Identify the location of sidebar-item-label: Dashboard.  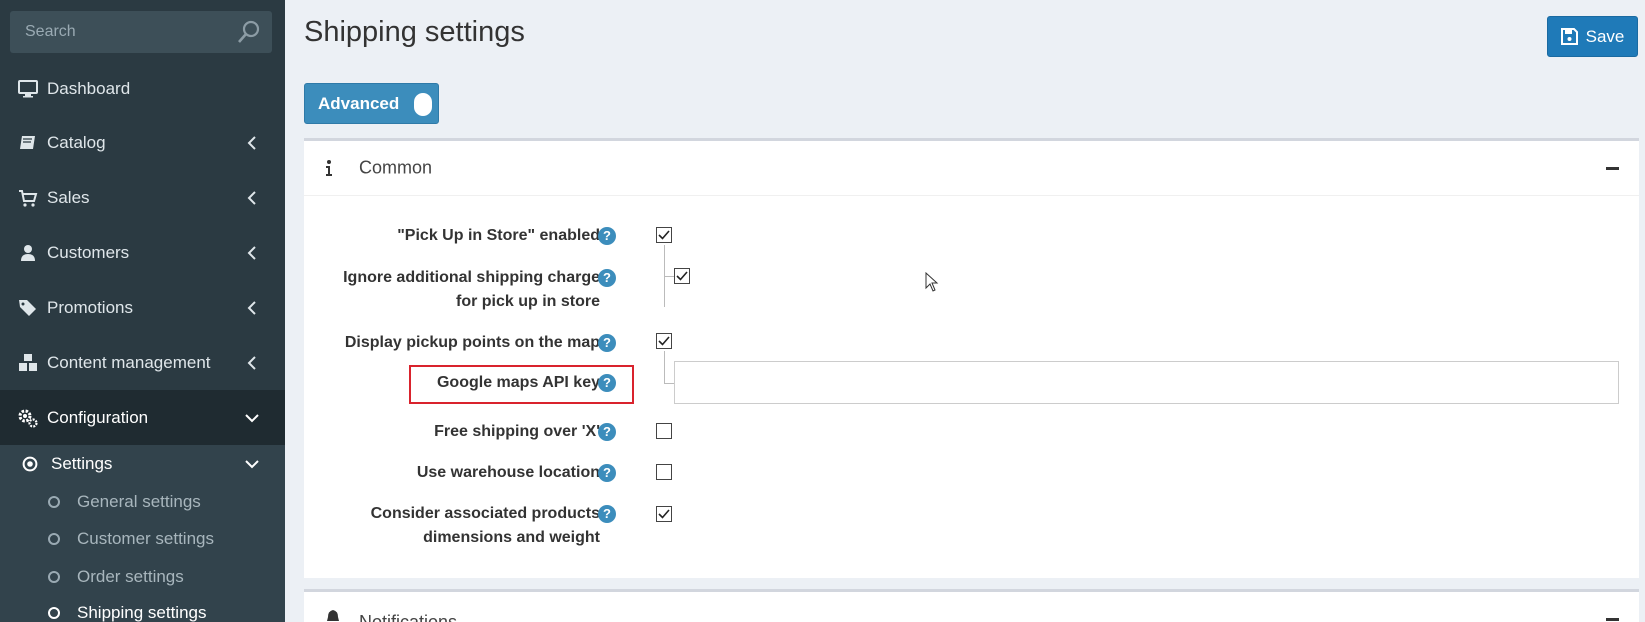
(89, 88).